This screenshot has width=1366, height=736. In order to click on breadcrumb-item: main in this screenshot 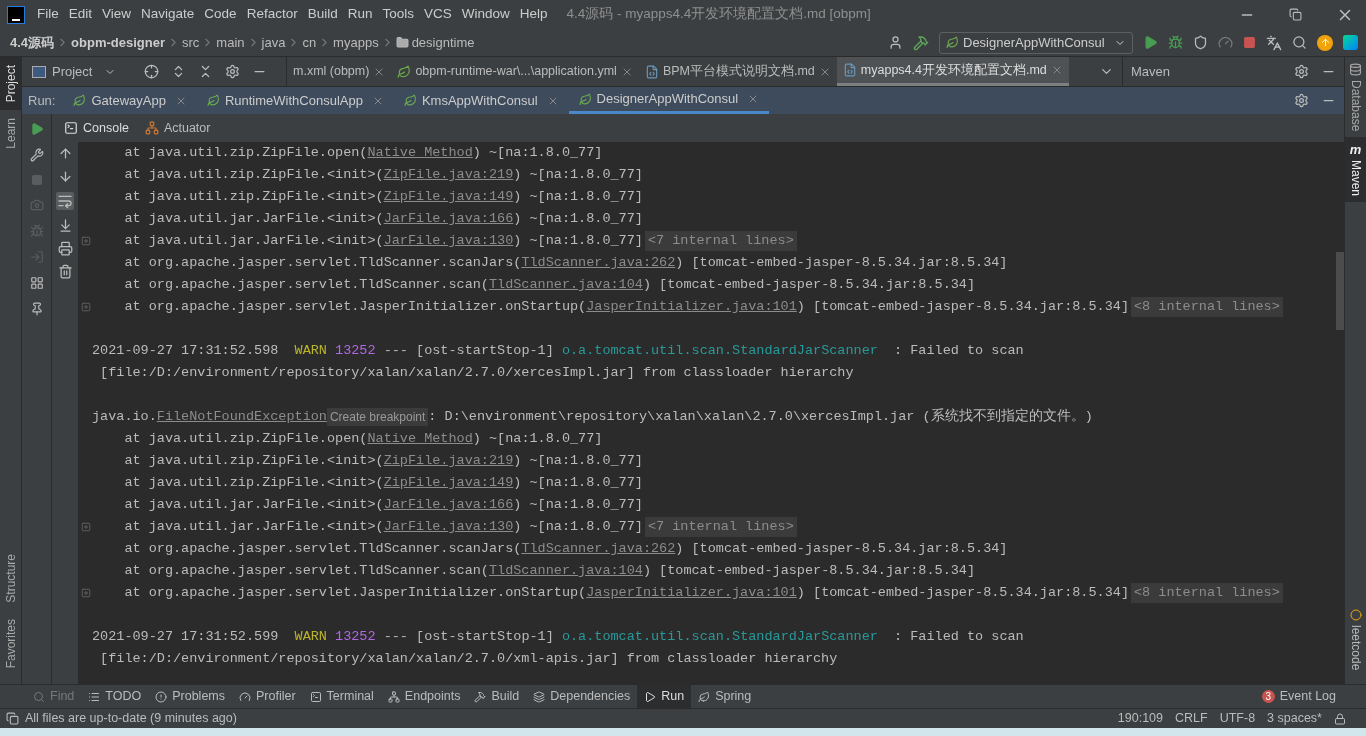, I will do `click(230, 42)`.